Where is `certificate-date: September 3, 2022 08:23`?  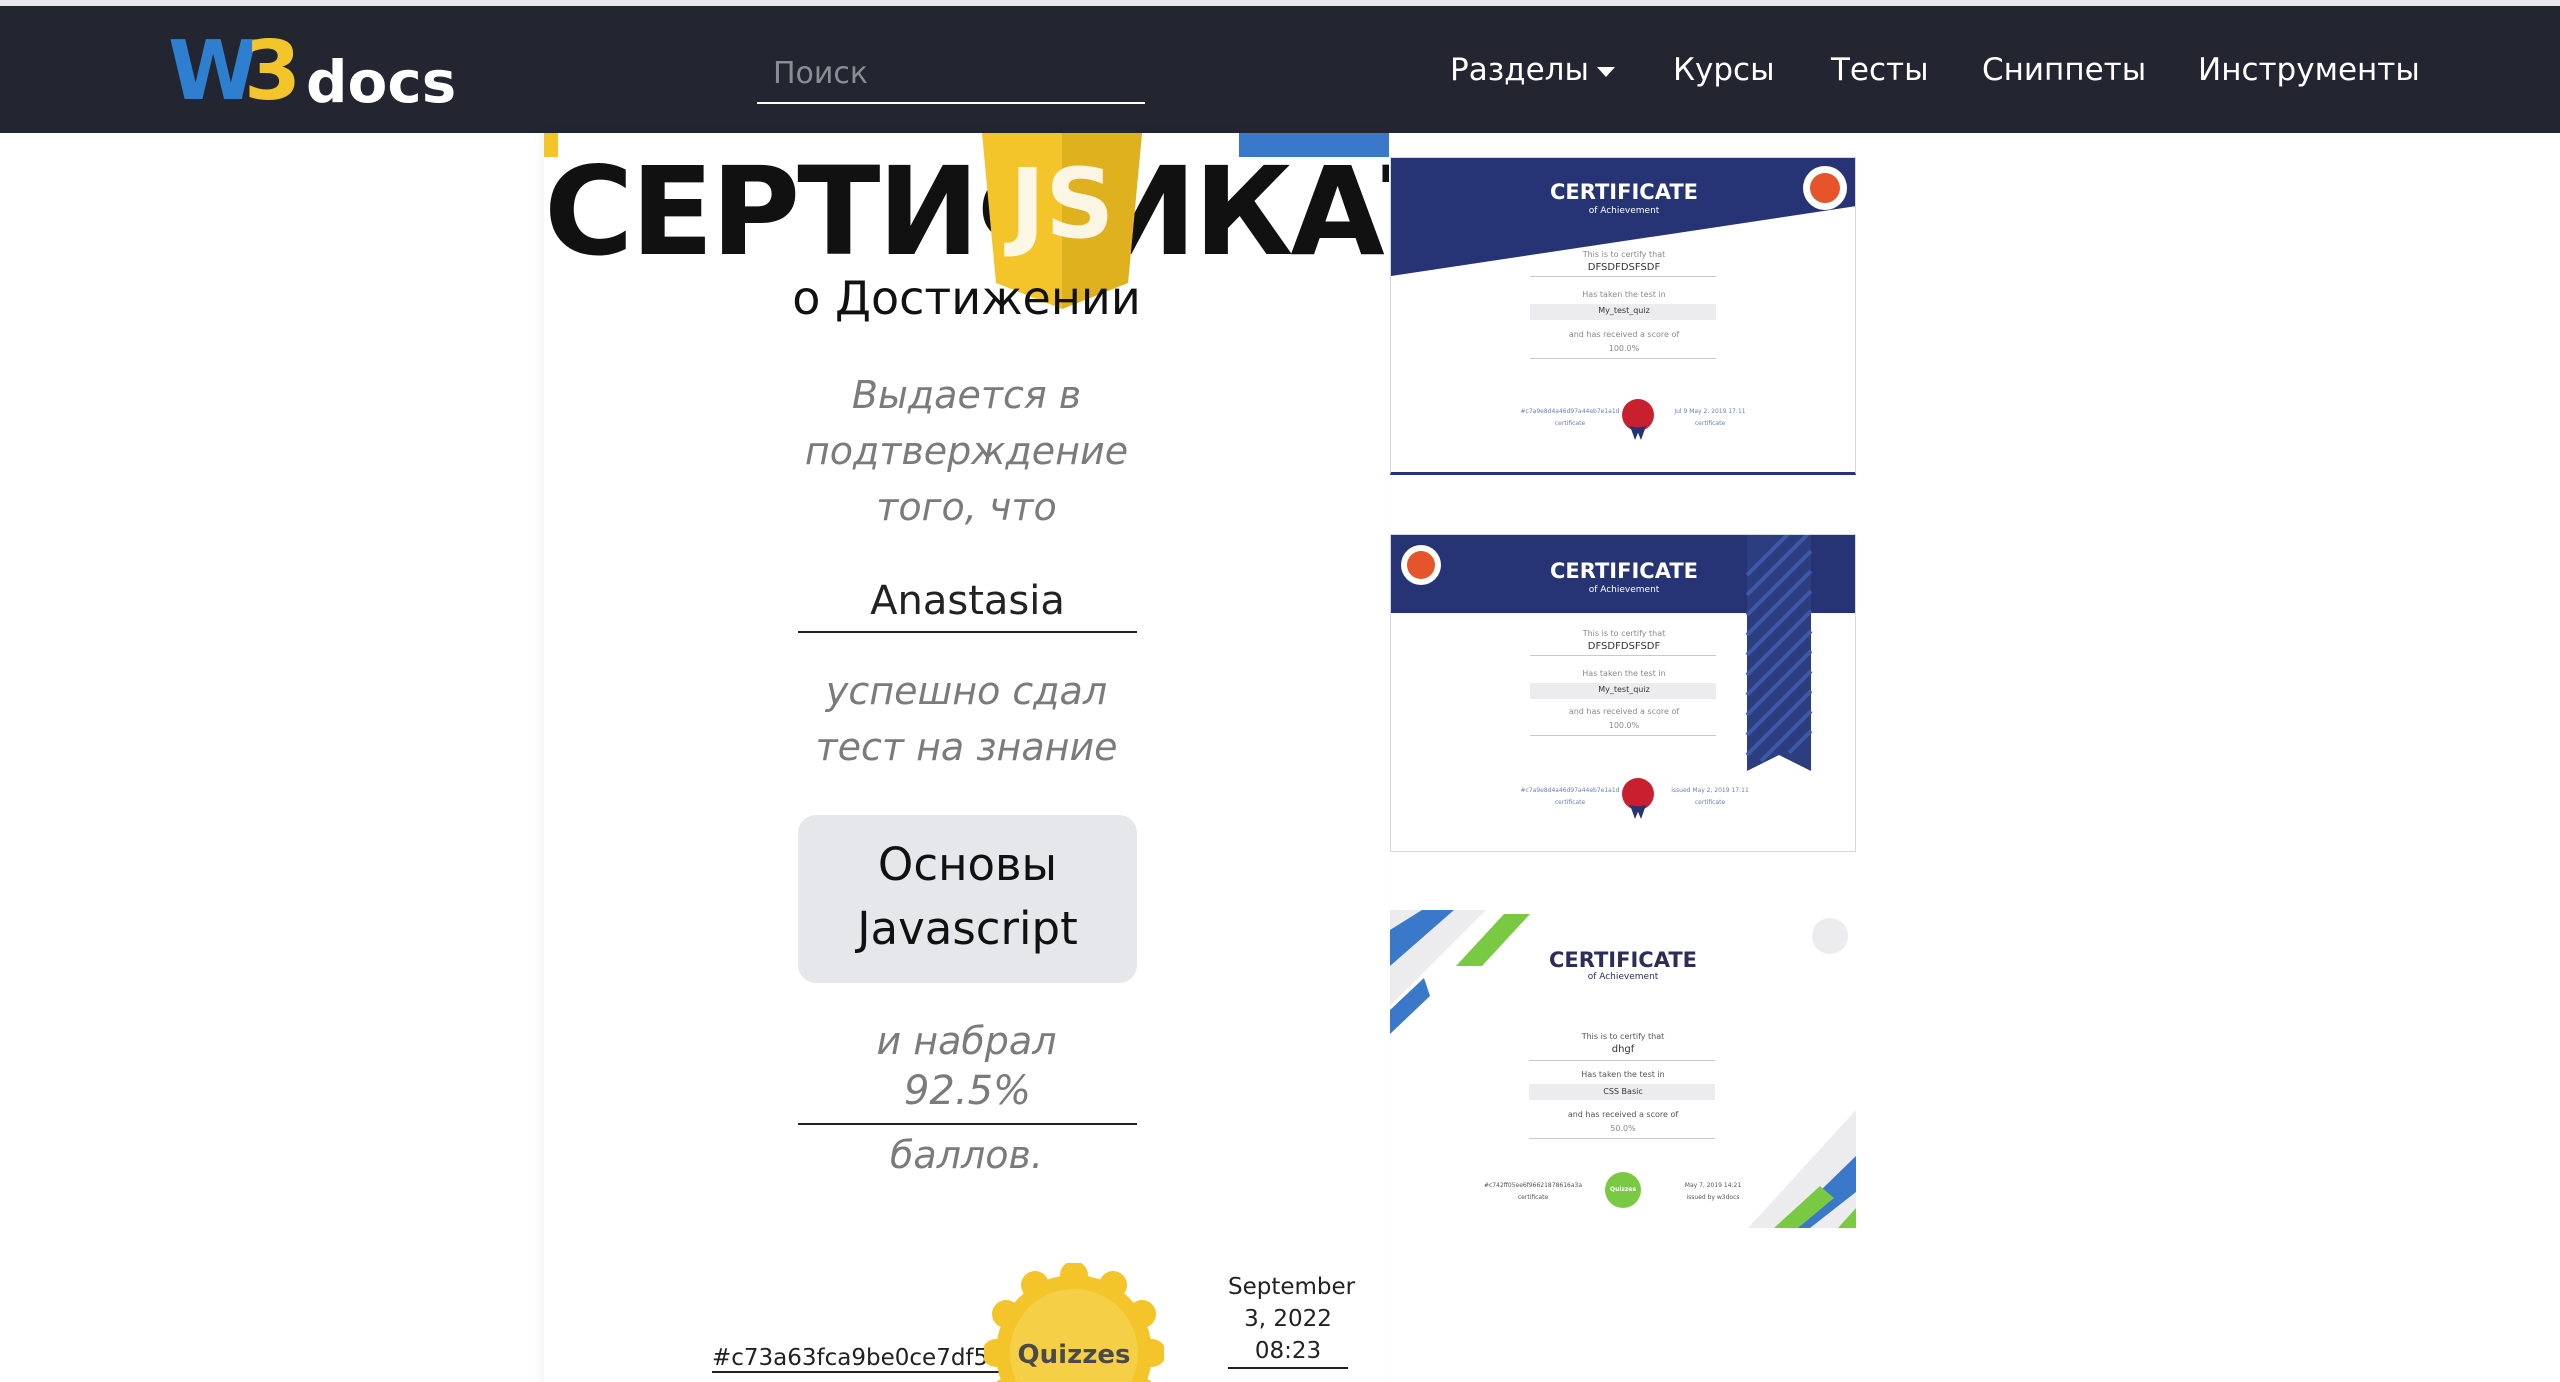 certificate-date: September 3, 2022 08:23 is located at coordinates (1291, 1320).